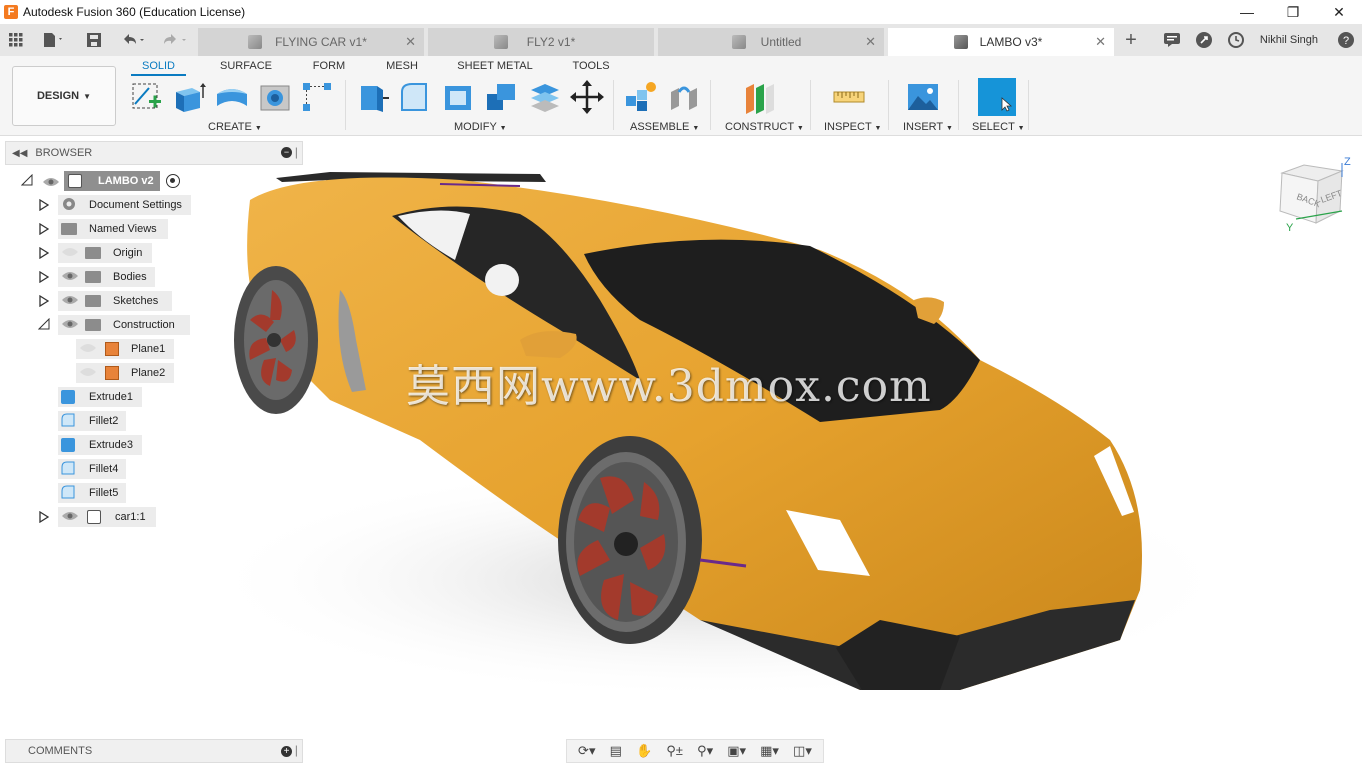 The height and width of the screenshot is (764, 1362). Describe the element at coordinates (158, 66) in the screenshot. I see `tab-solid: SOLID` at that location.